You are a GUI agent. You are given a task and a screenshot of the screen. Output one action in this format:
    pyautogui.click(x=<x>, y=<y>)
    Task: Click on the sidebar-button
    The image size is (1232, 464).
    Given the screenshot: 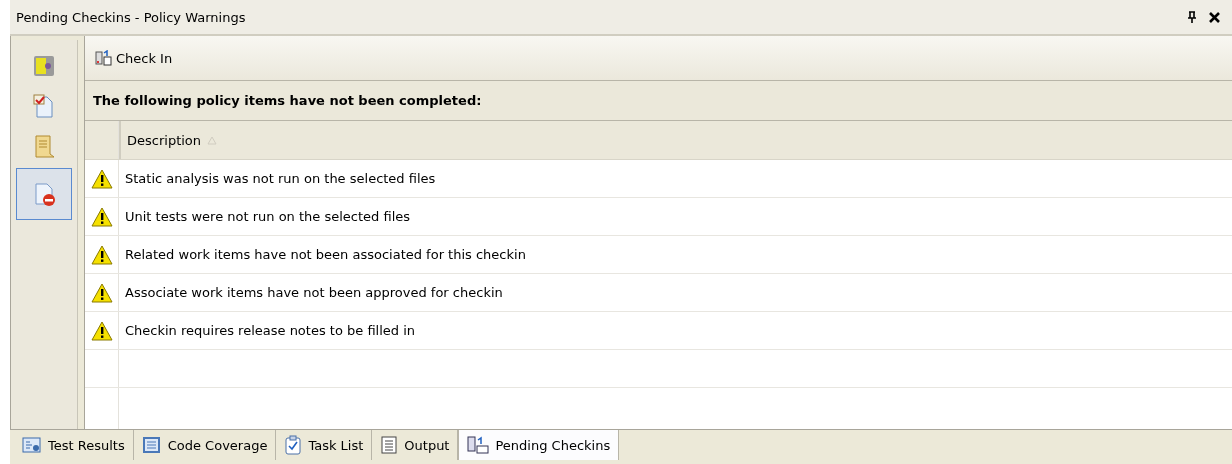 What is the action you would take?
    pyautogui.click(x=44, y=194)
    